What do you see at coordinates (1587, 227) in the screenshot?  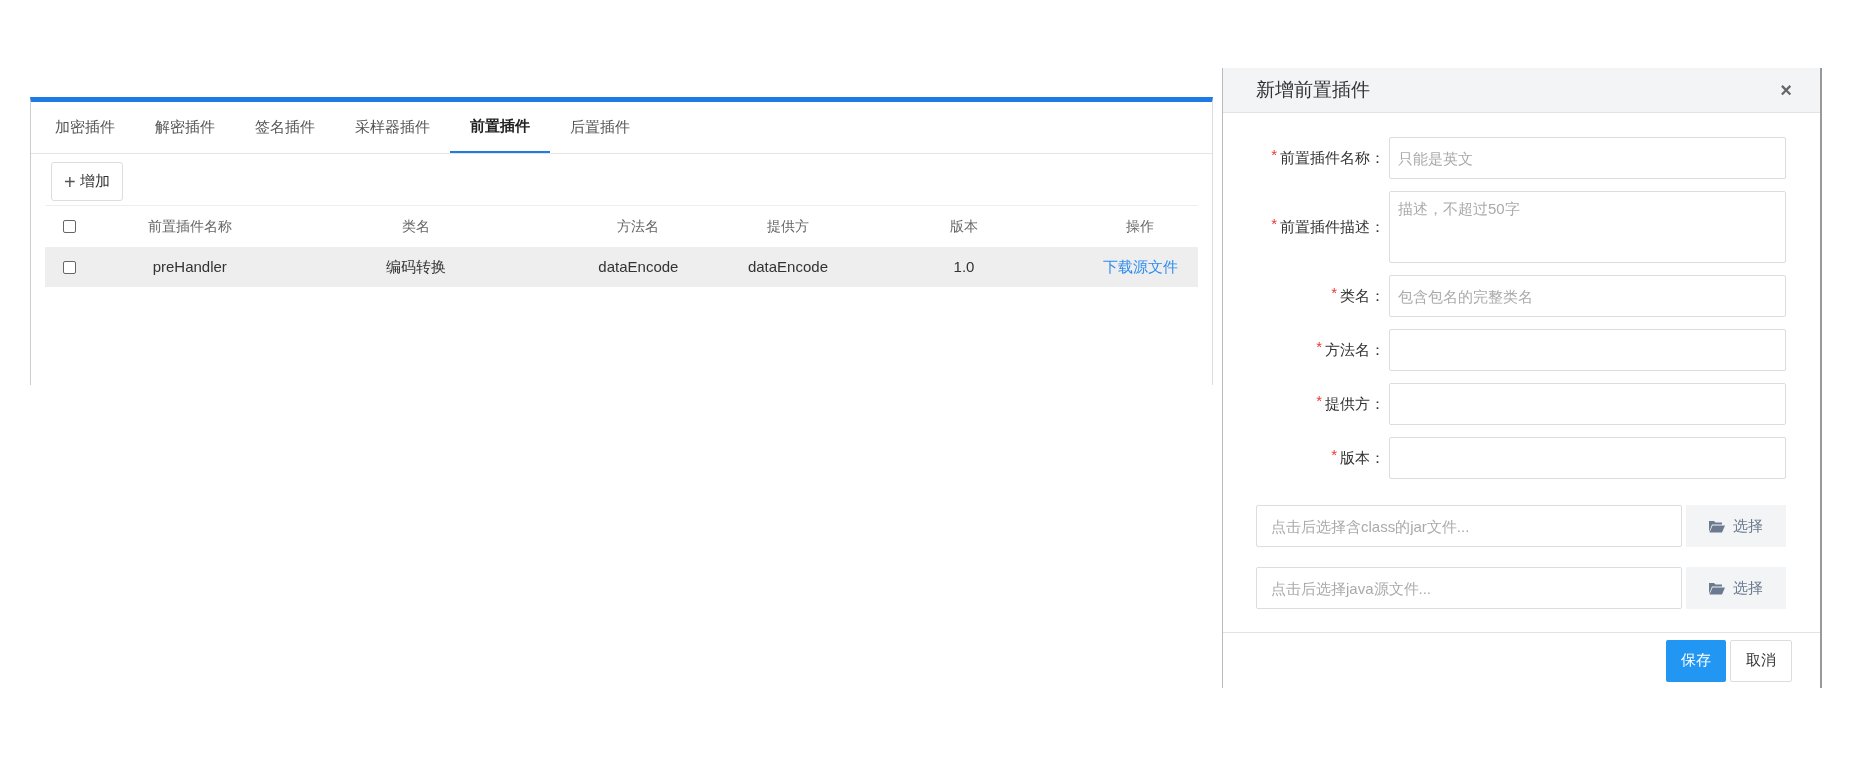 I see `description-field: 描述，不超过50字` at bounding box center [1587, 227].